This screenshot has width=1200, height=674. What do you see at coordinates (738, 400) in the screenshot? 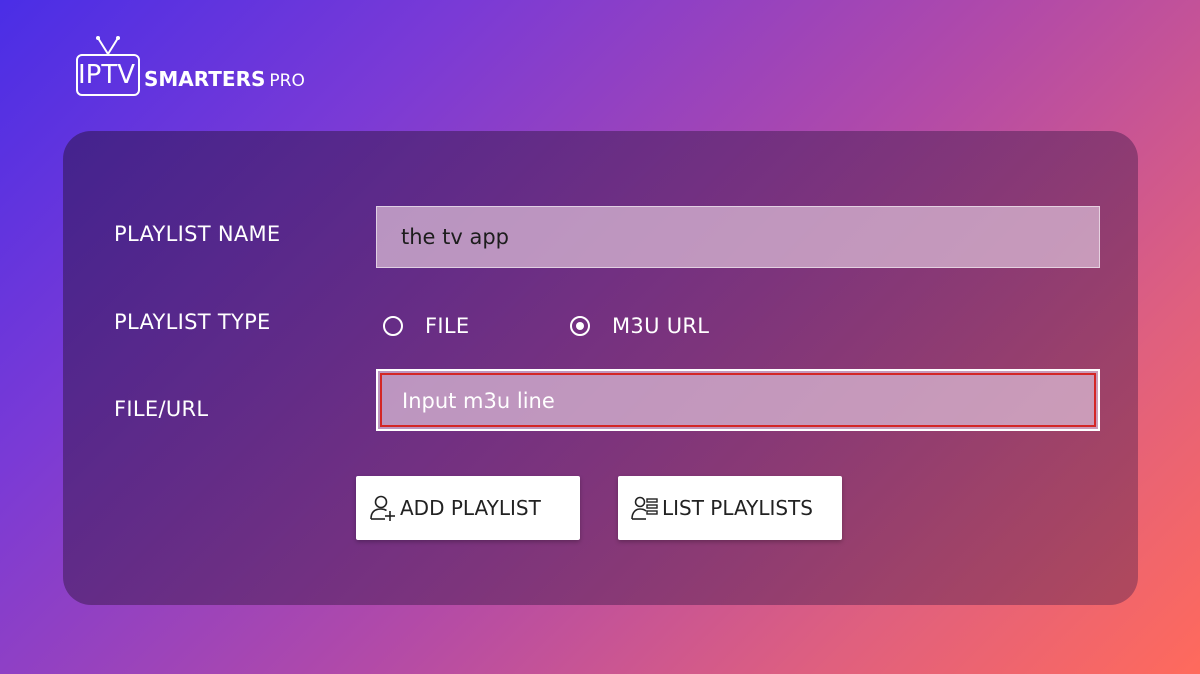
I see `file-url-input: Input m3u line` at bounding box center [738, 400].